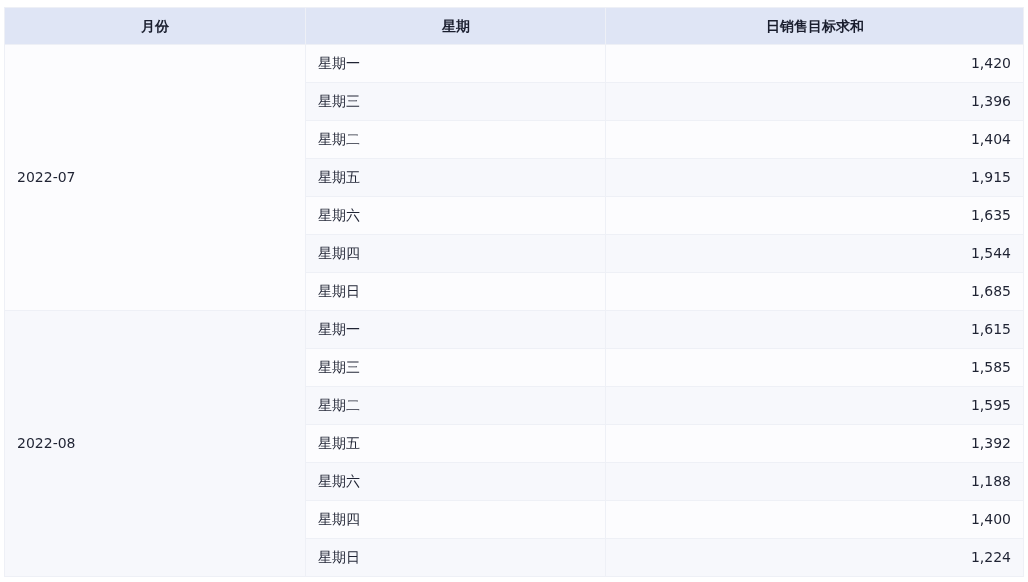 This screenshot has width=1028, height=582. What do you see at coordinates (814, 481) in the screenshot?
I see `table-cell: 1,188` at bounding box center [814, 481].